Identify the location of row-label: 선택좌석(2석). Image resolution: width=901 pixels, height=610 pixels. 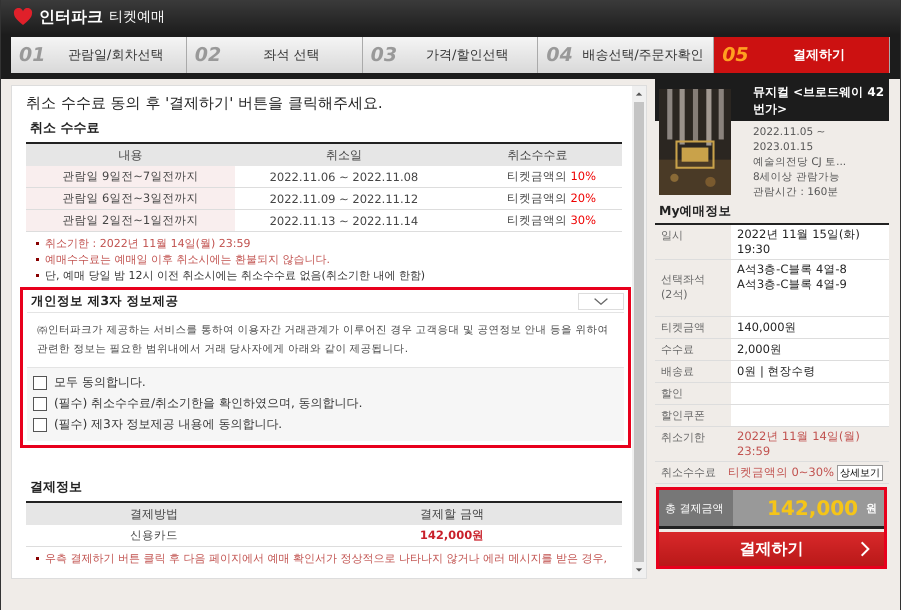
(683, 287).